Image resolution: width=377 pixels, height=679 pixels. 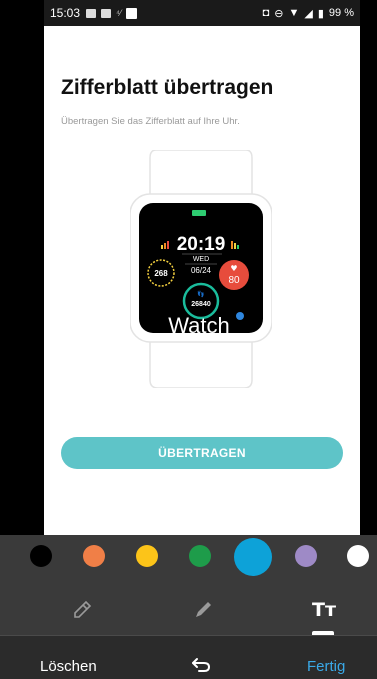 I want to click on pen-tool, so click(x=203, y=610).